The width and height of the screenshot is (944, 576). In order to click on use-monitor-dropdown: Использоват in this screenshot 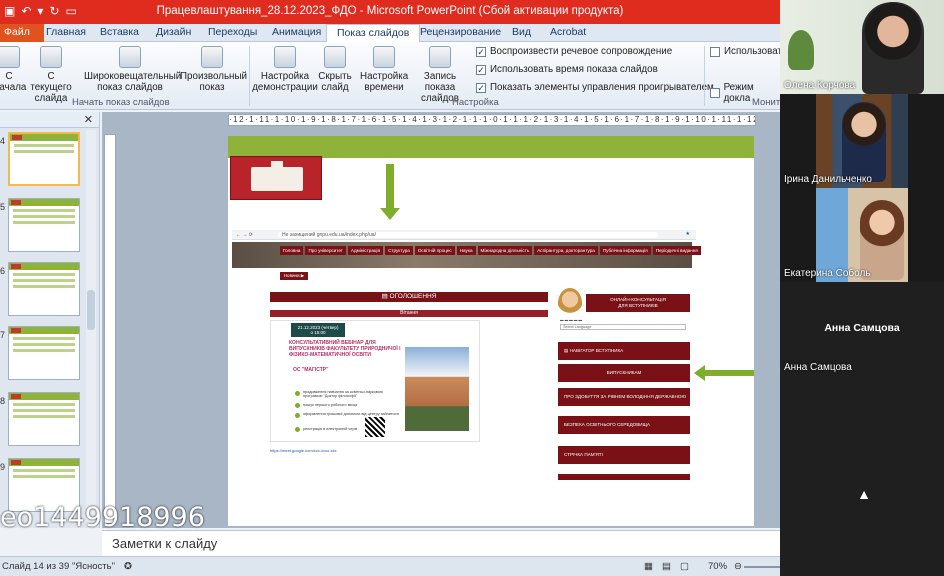, I will do `click(745, 51)`.